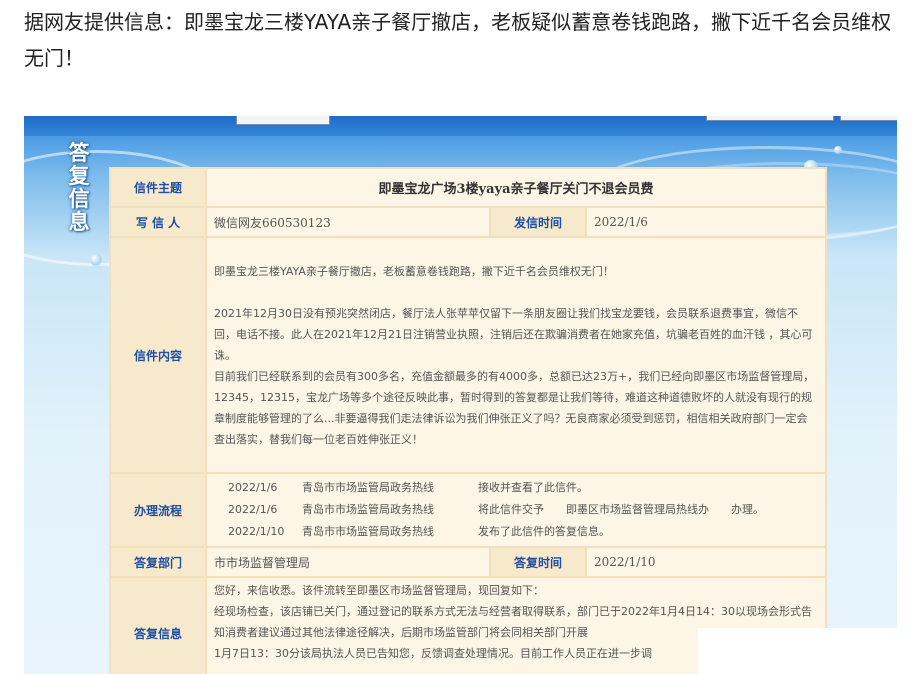 The width and height of the screenshot is (915, 674). I want to click on writer-value: 微信网友660530123, so click(348, 222).